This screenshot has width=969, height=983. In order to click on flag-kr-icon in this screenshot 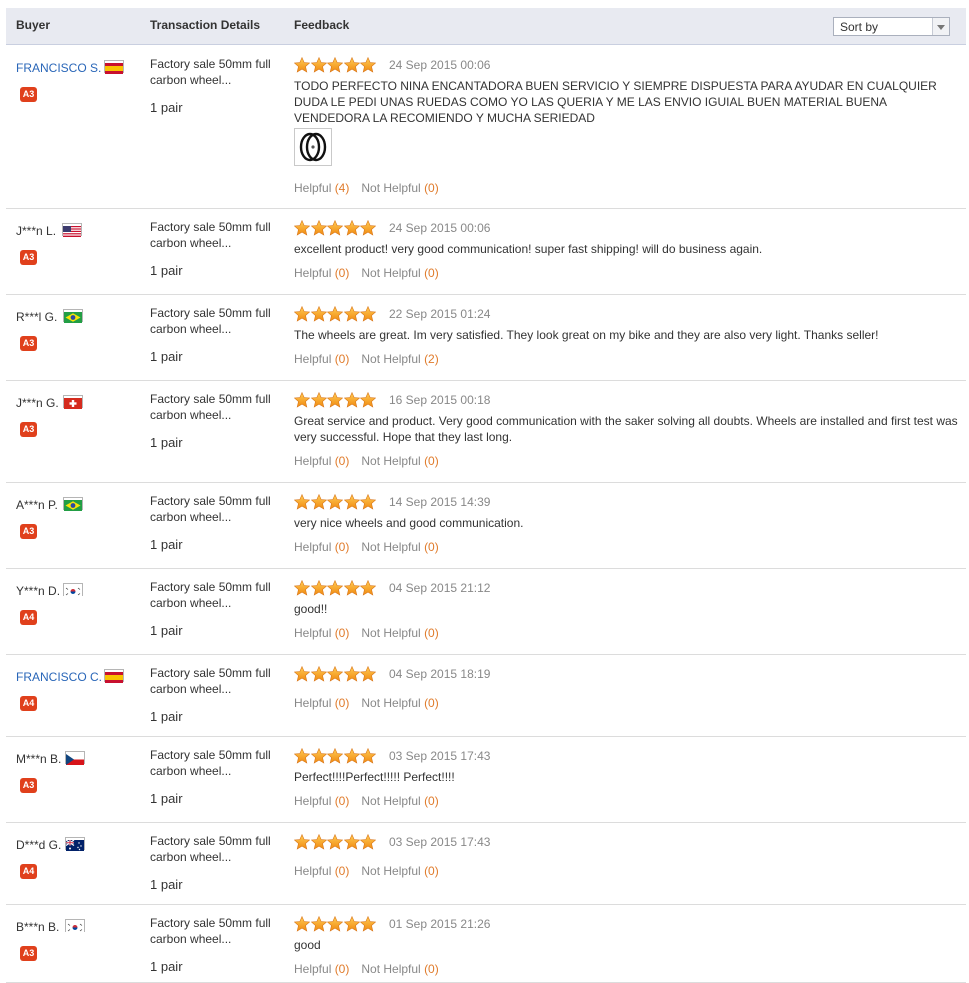, I will do `click(73, 590)`.